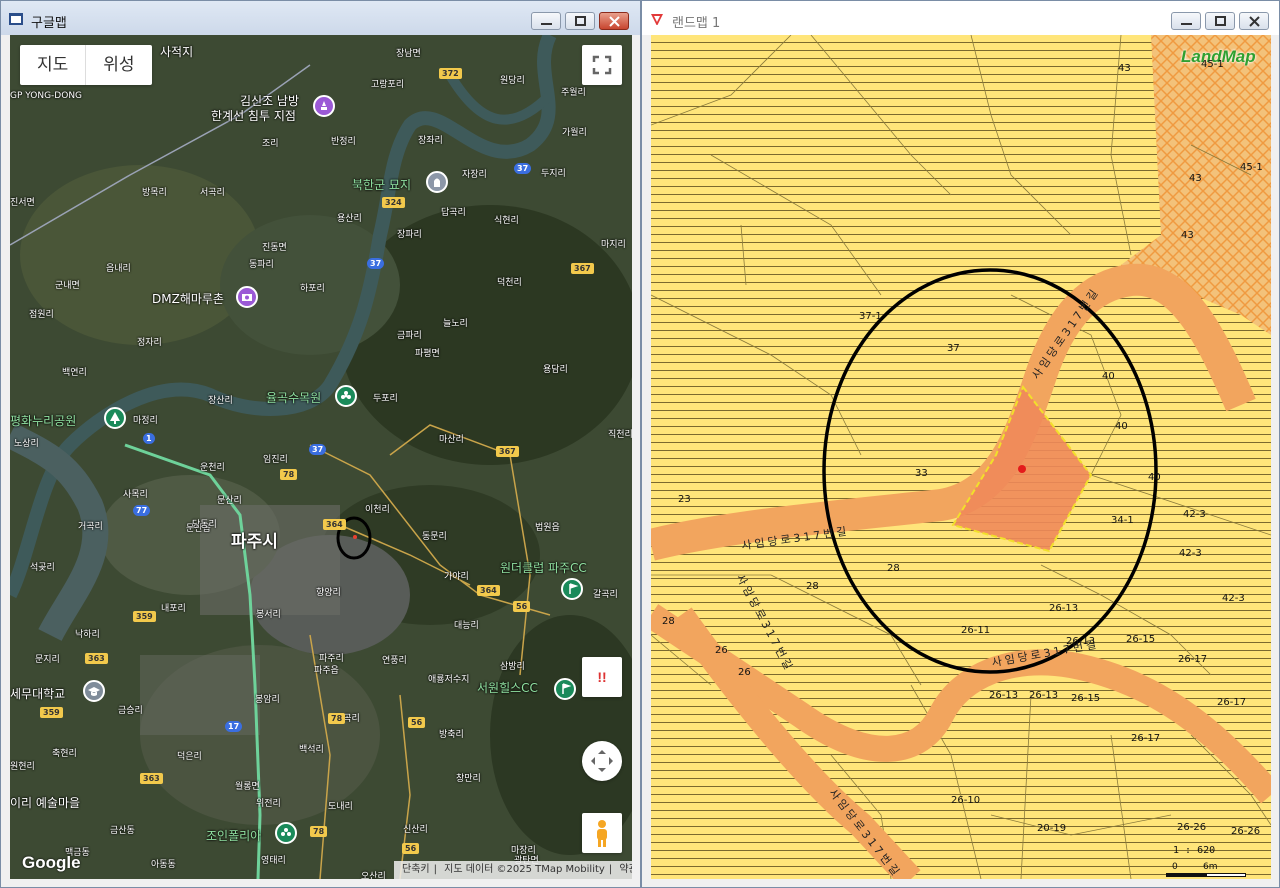 This screenshot has height=888, width=1280. I want to click on place-label: 장산리, so click(220, 401).